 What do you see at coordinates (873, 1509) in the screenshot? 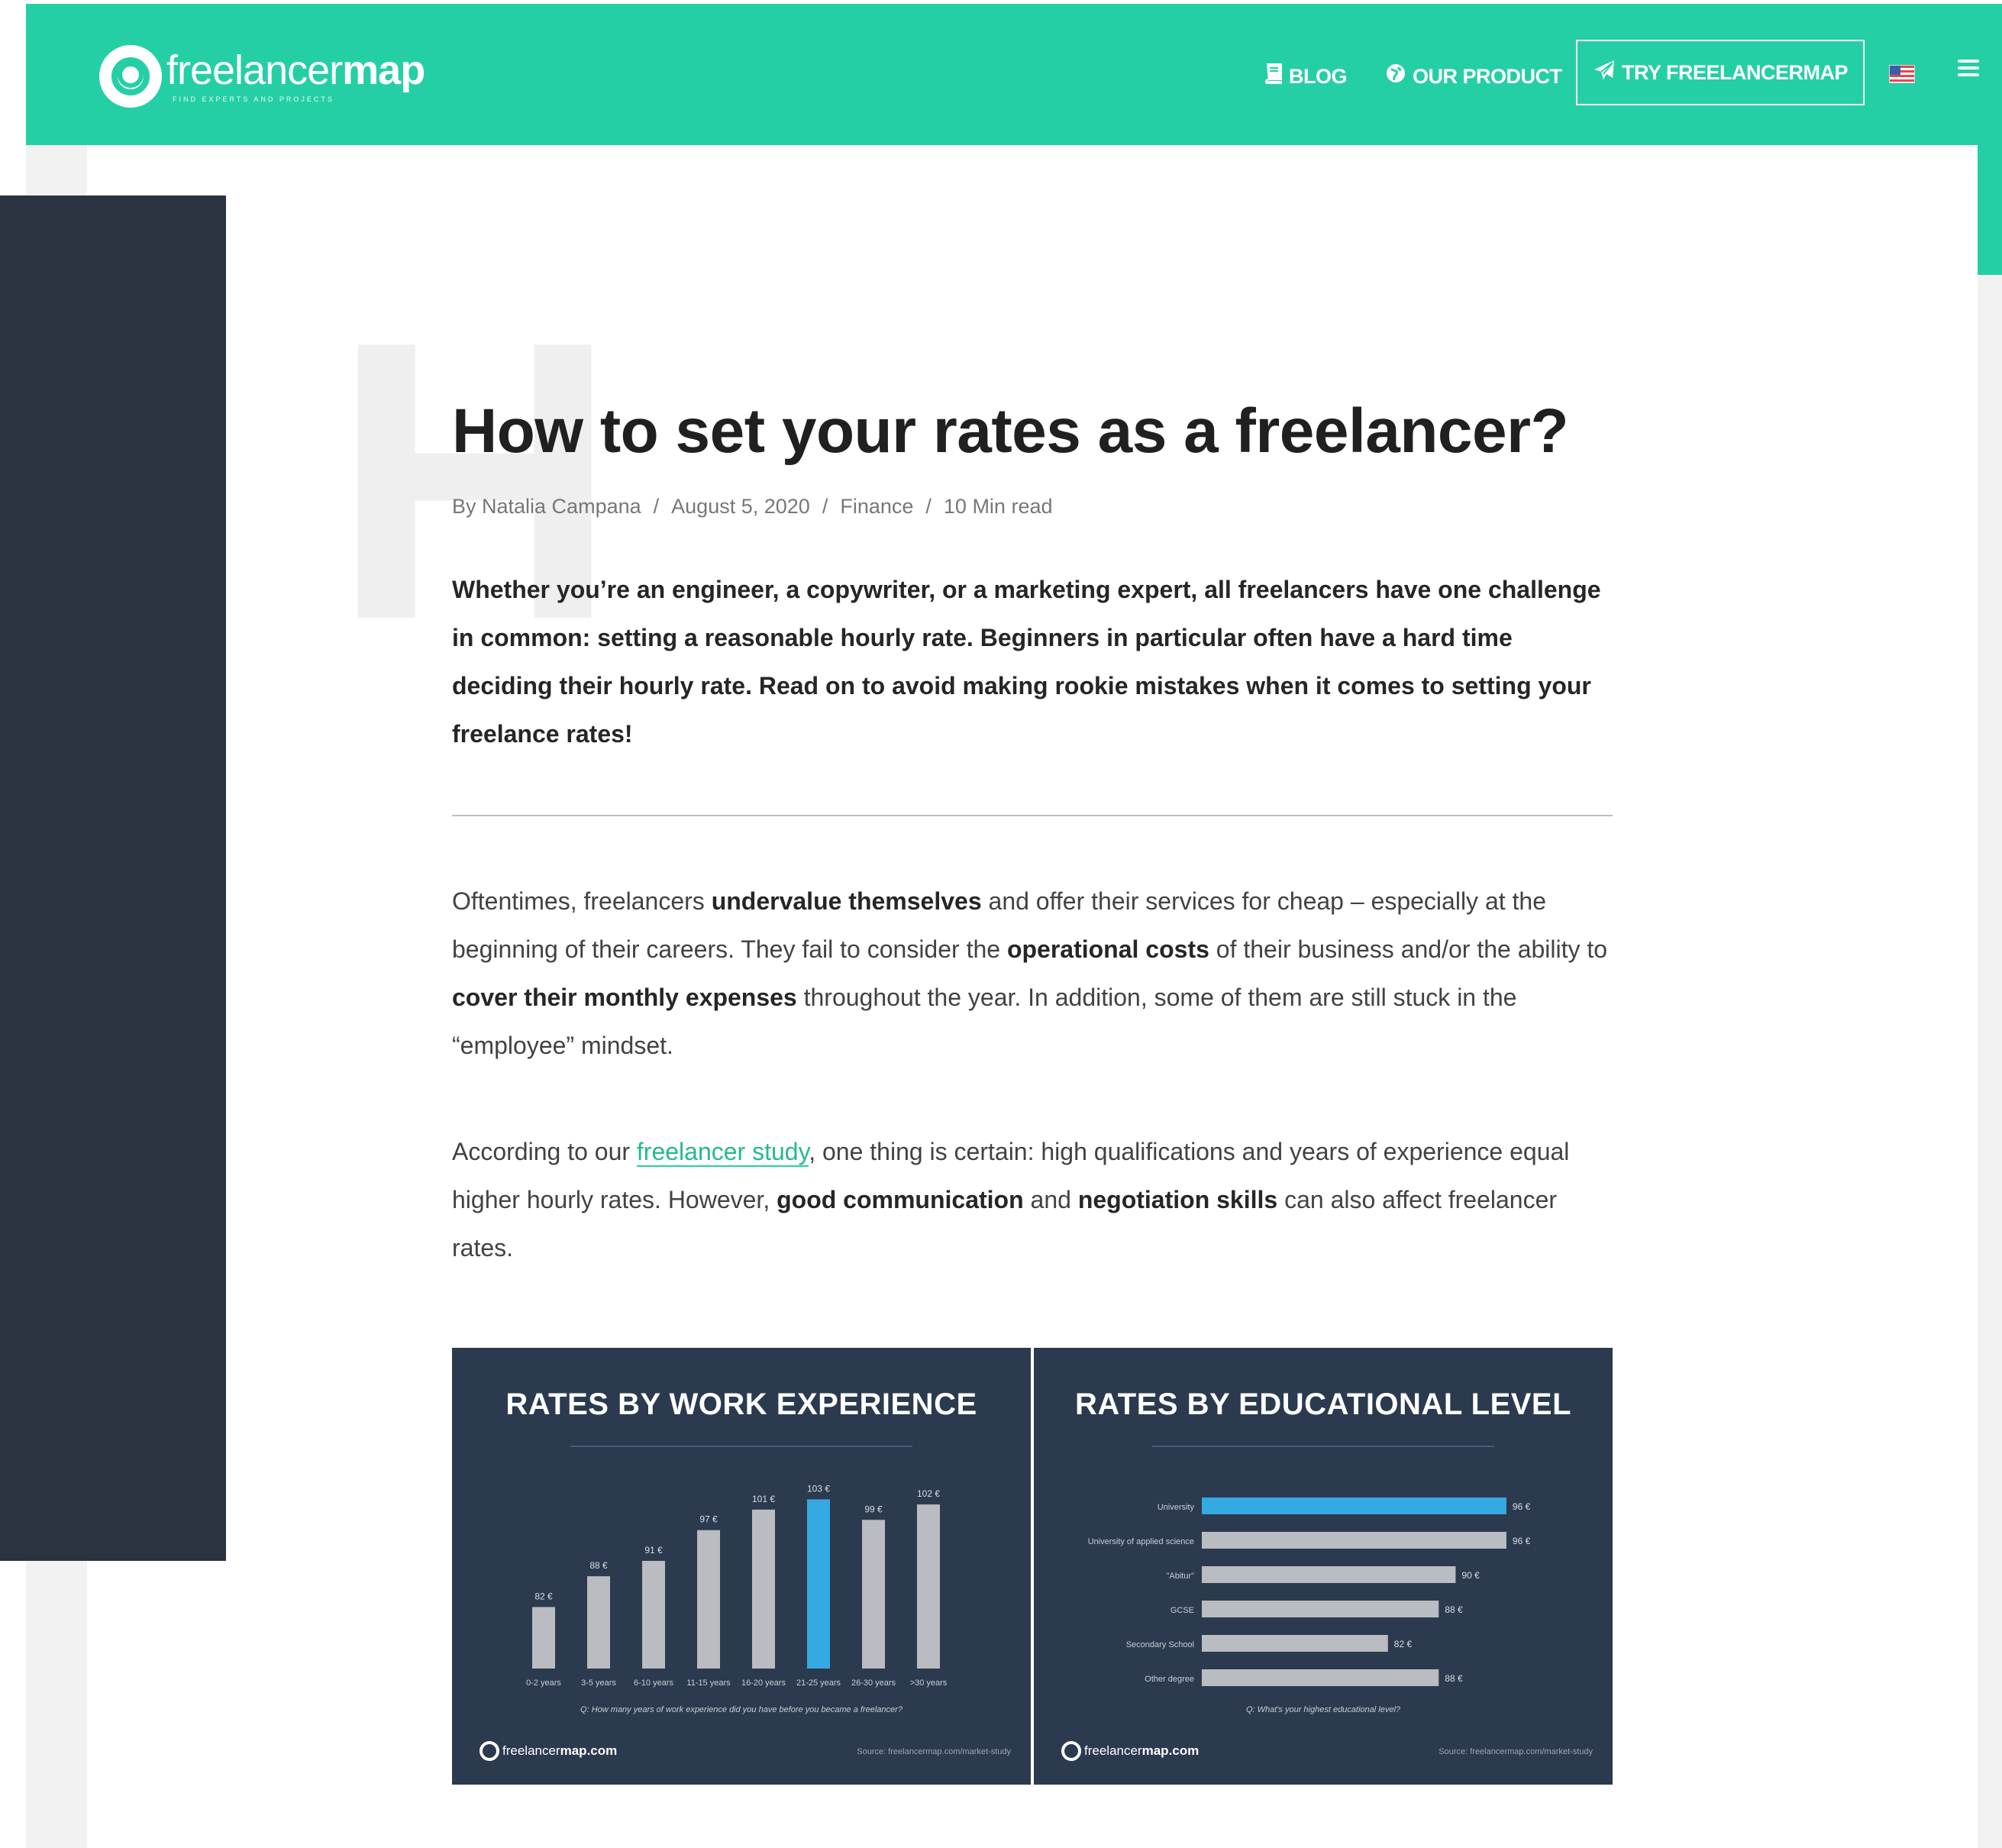
I see `bar-value-label: 99 €` at bounding box center [873, 1509].